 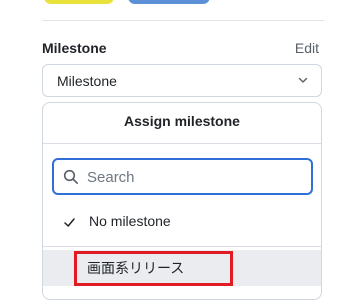 What do you see at coordinates (307, 48) in the screenshot?
I see `edit-milestone-link: Edit` at bounding box center [307, 48].